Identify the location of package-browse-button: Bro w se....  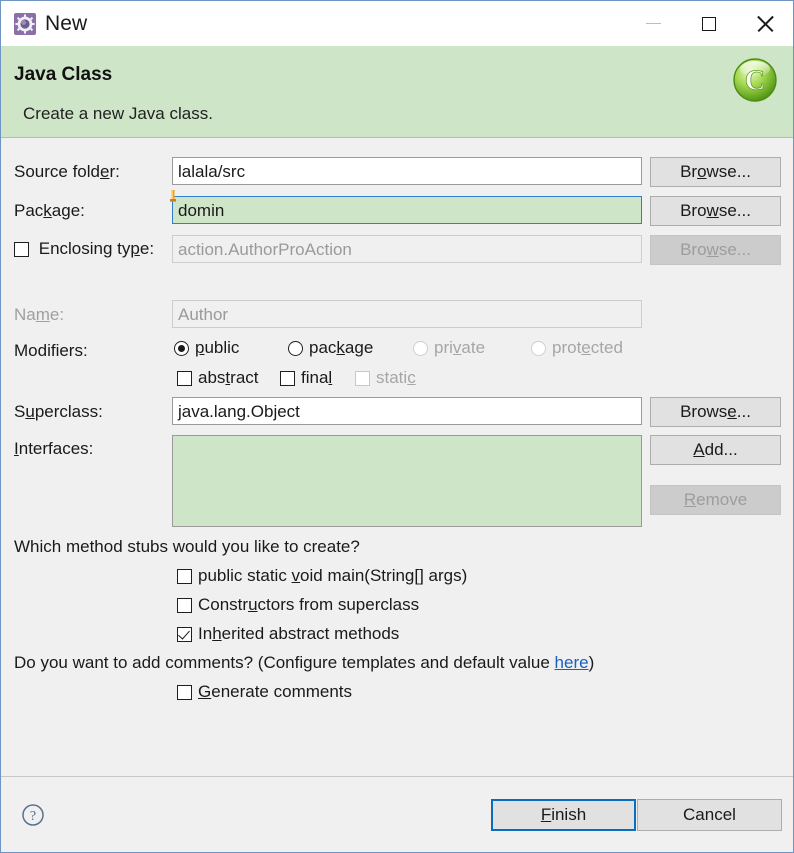
(715, 211).